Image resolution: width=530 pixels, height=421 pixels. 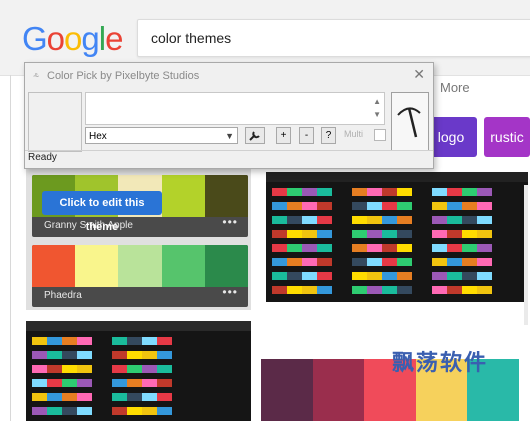 What do you see at coordinates (161, 135) in the screenshot?
I see `format-select: Hex ▼` at bounding box center [161, 135].